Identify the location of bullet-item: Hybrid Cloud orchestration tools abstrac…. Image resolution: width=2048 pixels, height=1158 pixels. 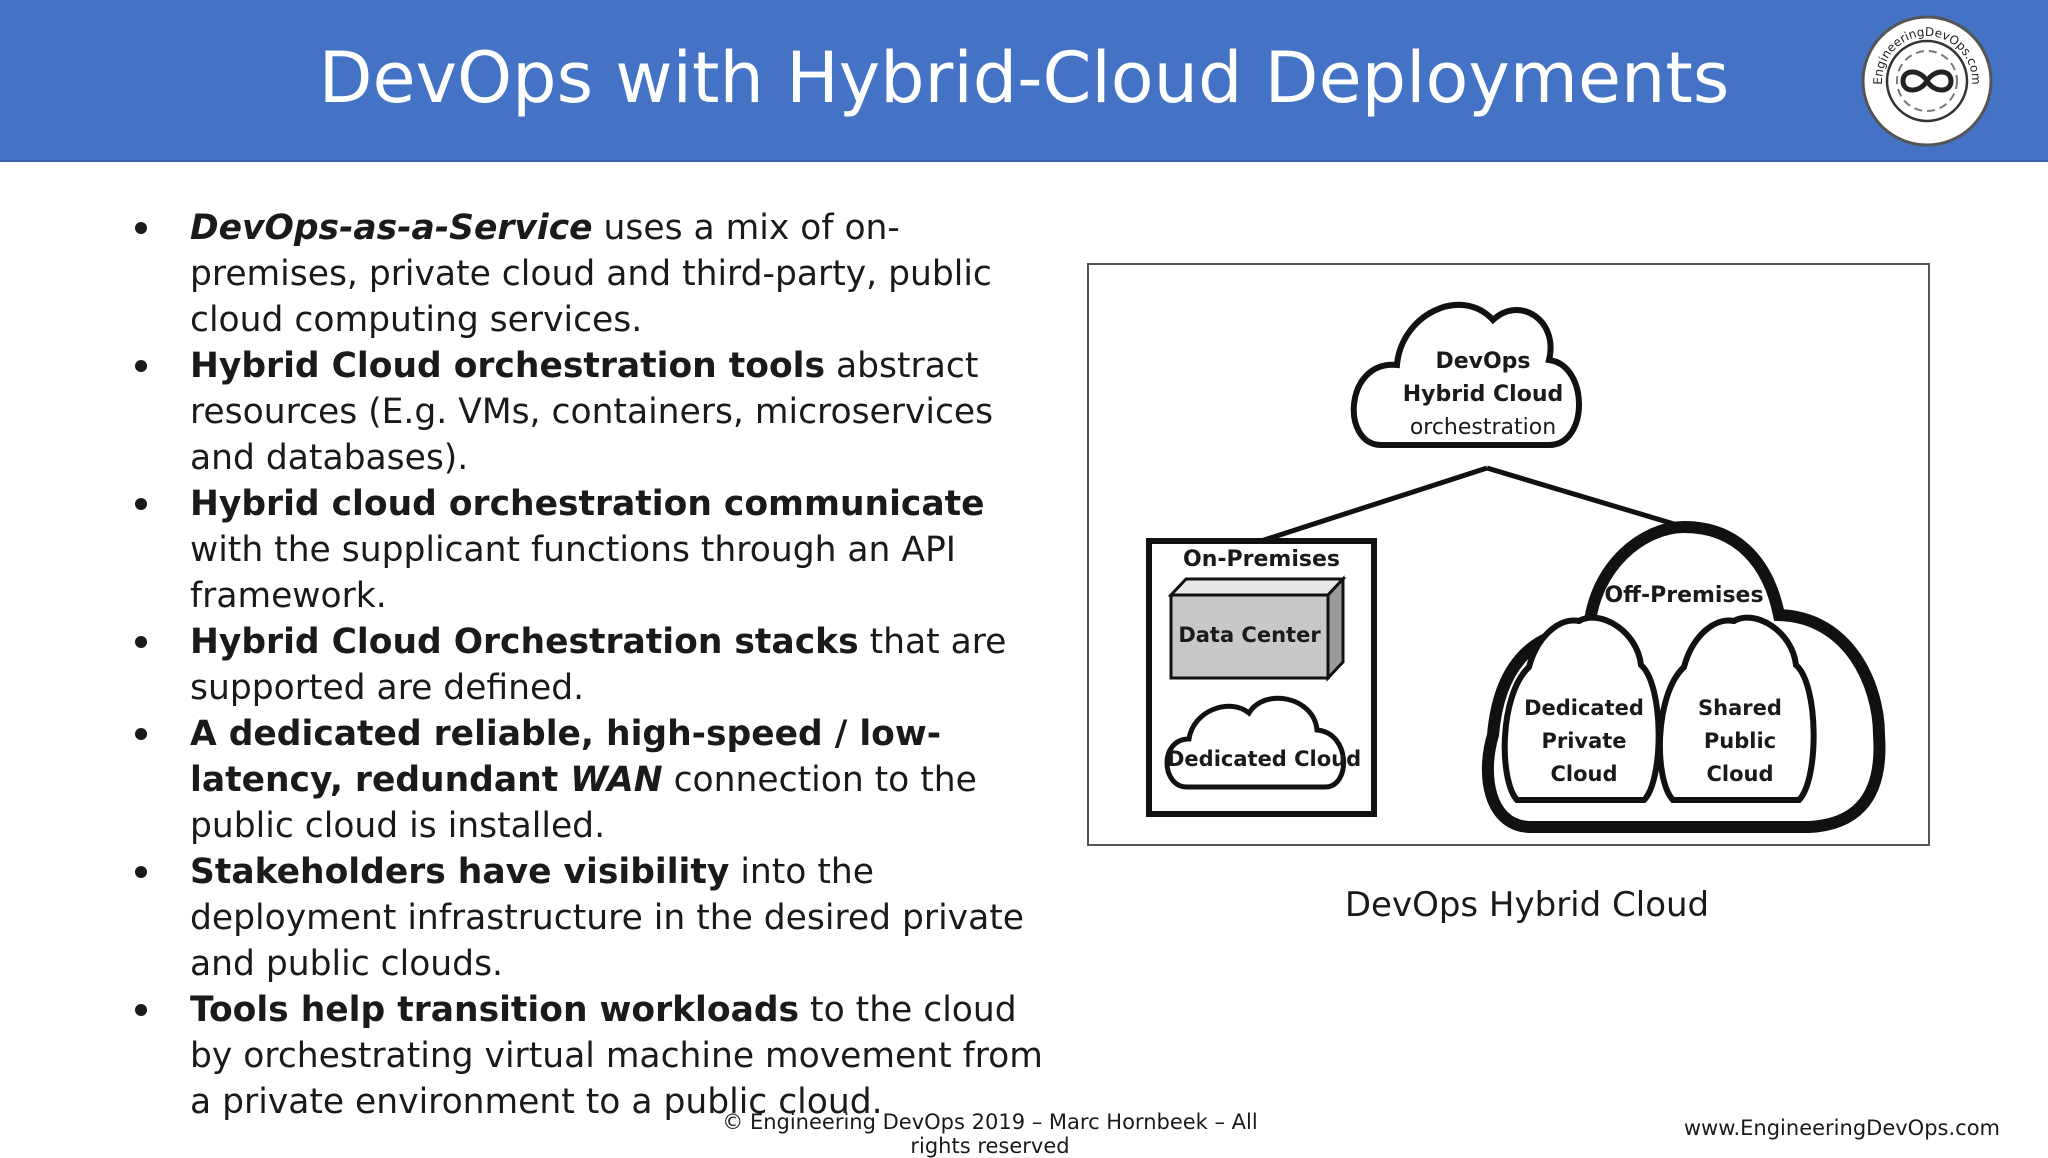
(592, 412).